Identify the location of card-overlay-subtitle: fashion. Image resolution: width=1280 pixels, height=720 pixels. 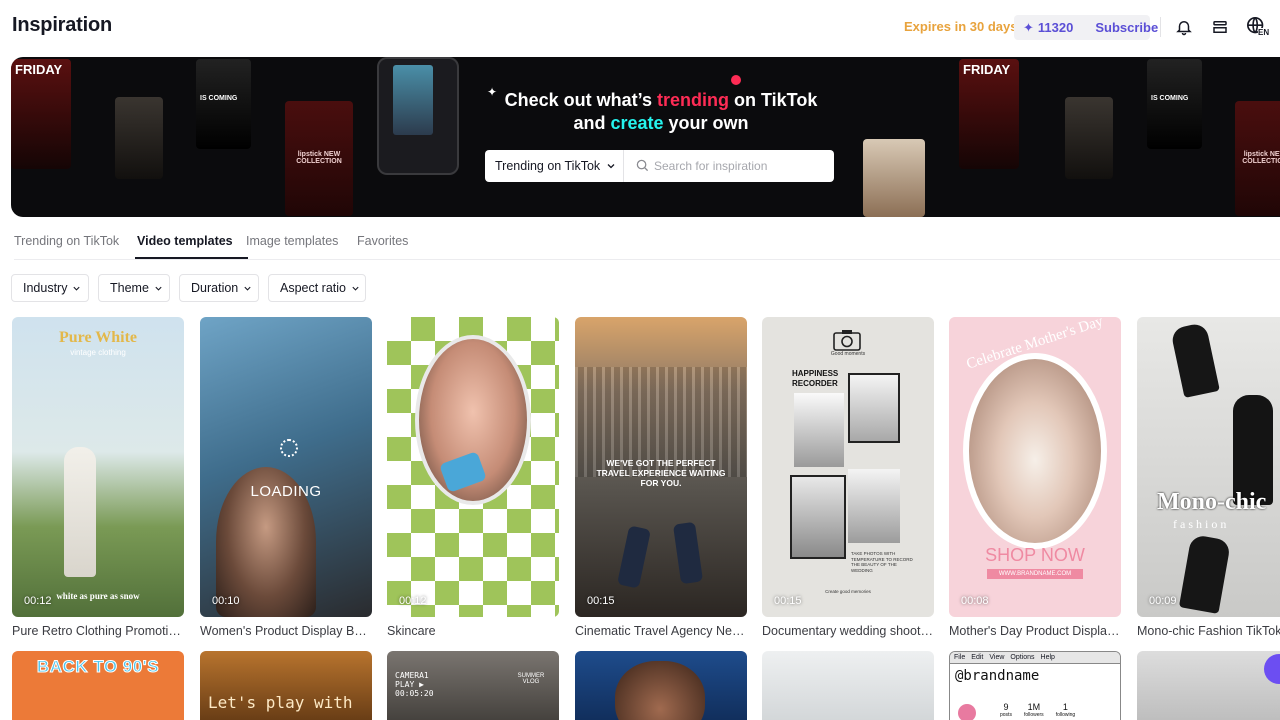
(1201, 524).